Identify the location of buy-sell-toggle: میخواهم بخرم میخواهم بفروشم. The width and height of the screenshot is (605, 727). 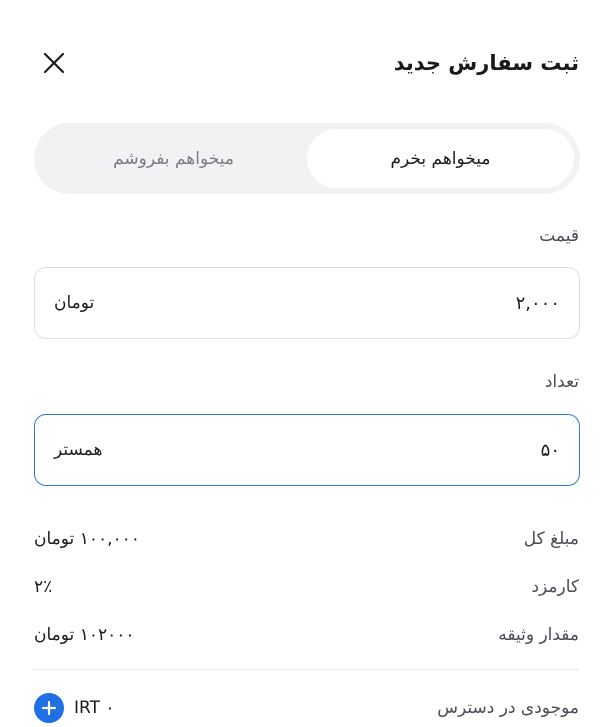
(307, 158).